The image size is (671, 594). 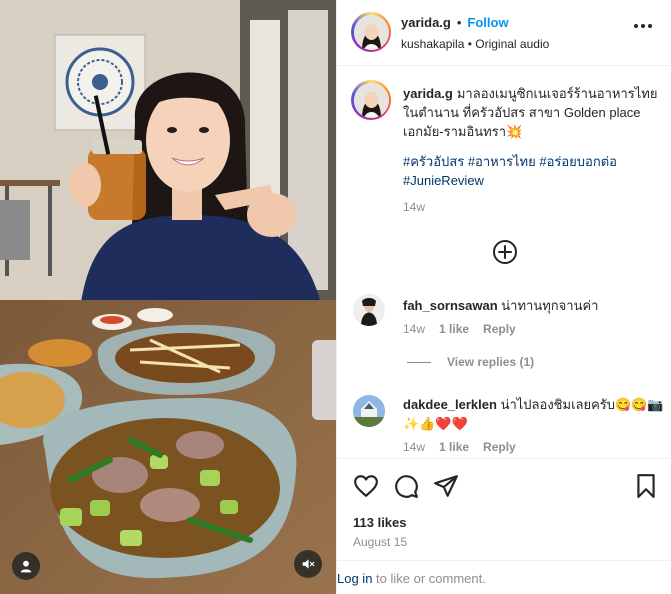 What do you see at coordinates (429, 578) in the screenshot?
I see `login-prompt-text: to like or comment.` at bounding box center [429, 578].